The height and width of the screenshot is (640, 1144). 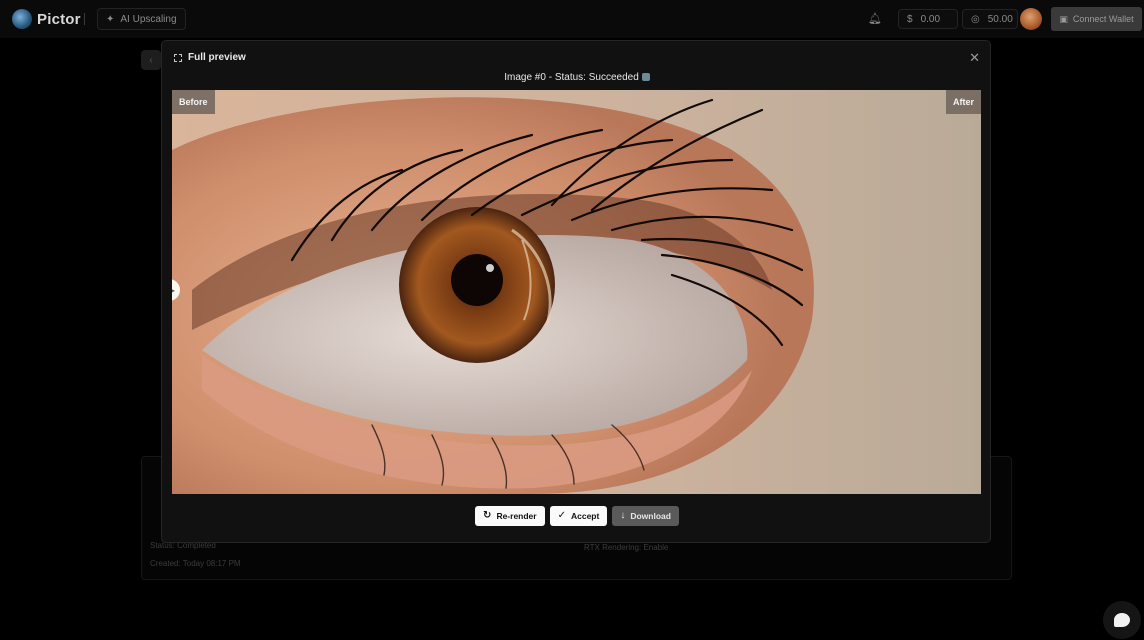 I want to click on rerender-label: Re-render, so click(x=516, y=516).